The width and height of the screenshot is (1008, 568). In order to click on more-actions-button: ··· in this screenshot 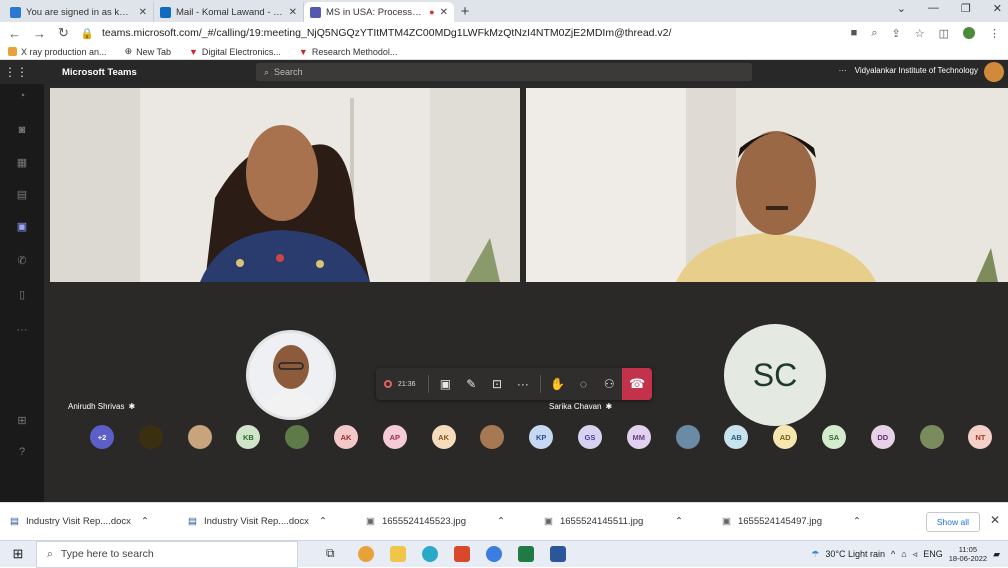, I will do `click(523, 384)`.